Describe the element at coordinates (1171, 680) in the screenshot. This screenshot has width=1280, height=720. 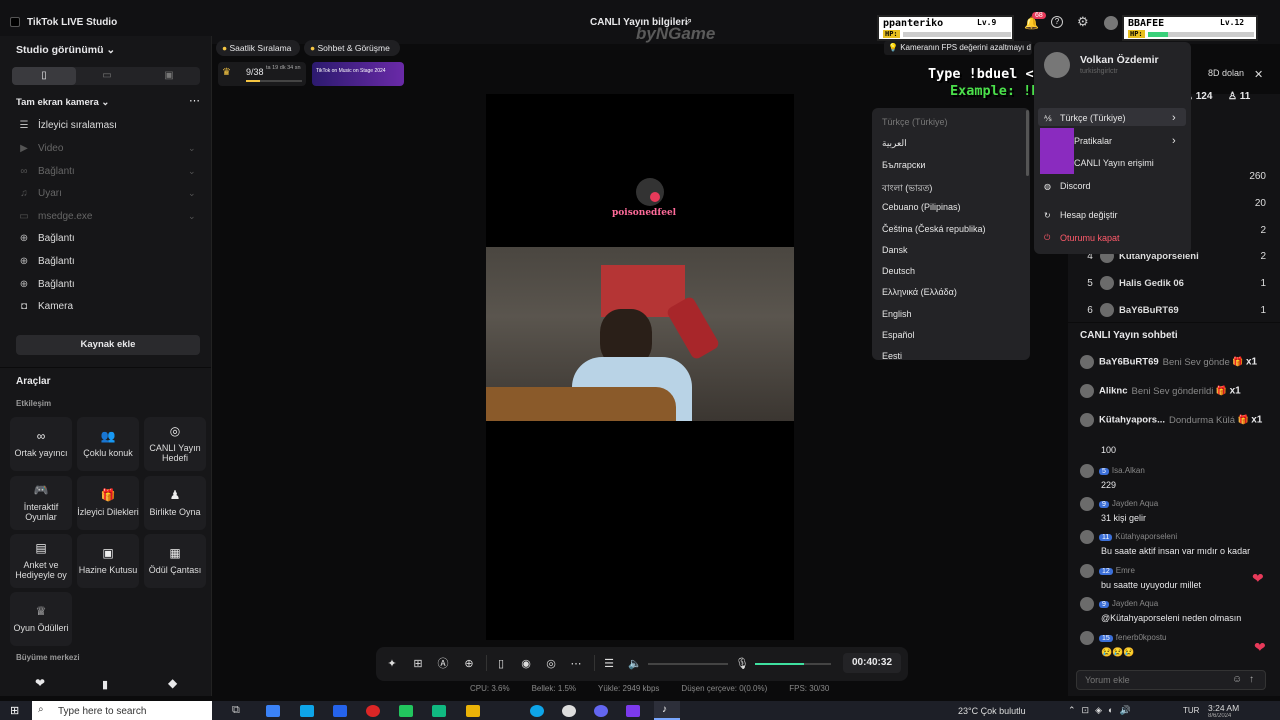
I see `comment-input: Yorum ekle ☺ ↑` at that location.